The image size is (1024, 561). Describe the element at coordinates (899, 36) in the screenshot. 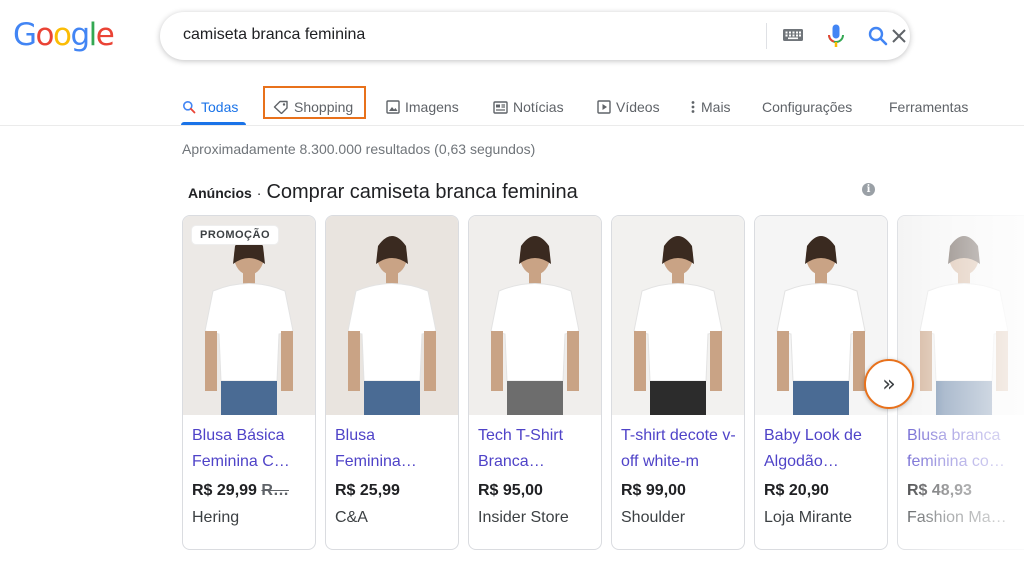

I see `close-icon` at that location.